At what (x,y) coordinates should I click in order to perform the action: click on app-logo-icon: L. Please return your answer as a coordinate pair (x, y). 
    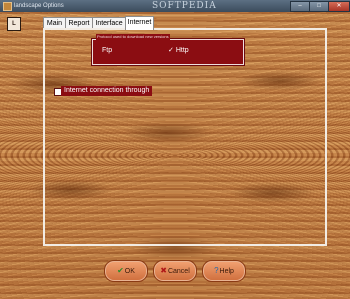
    Looking at the image, I should click on (14, 24).